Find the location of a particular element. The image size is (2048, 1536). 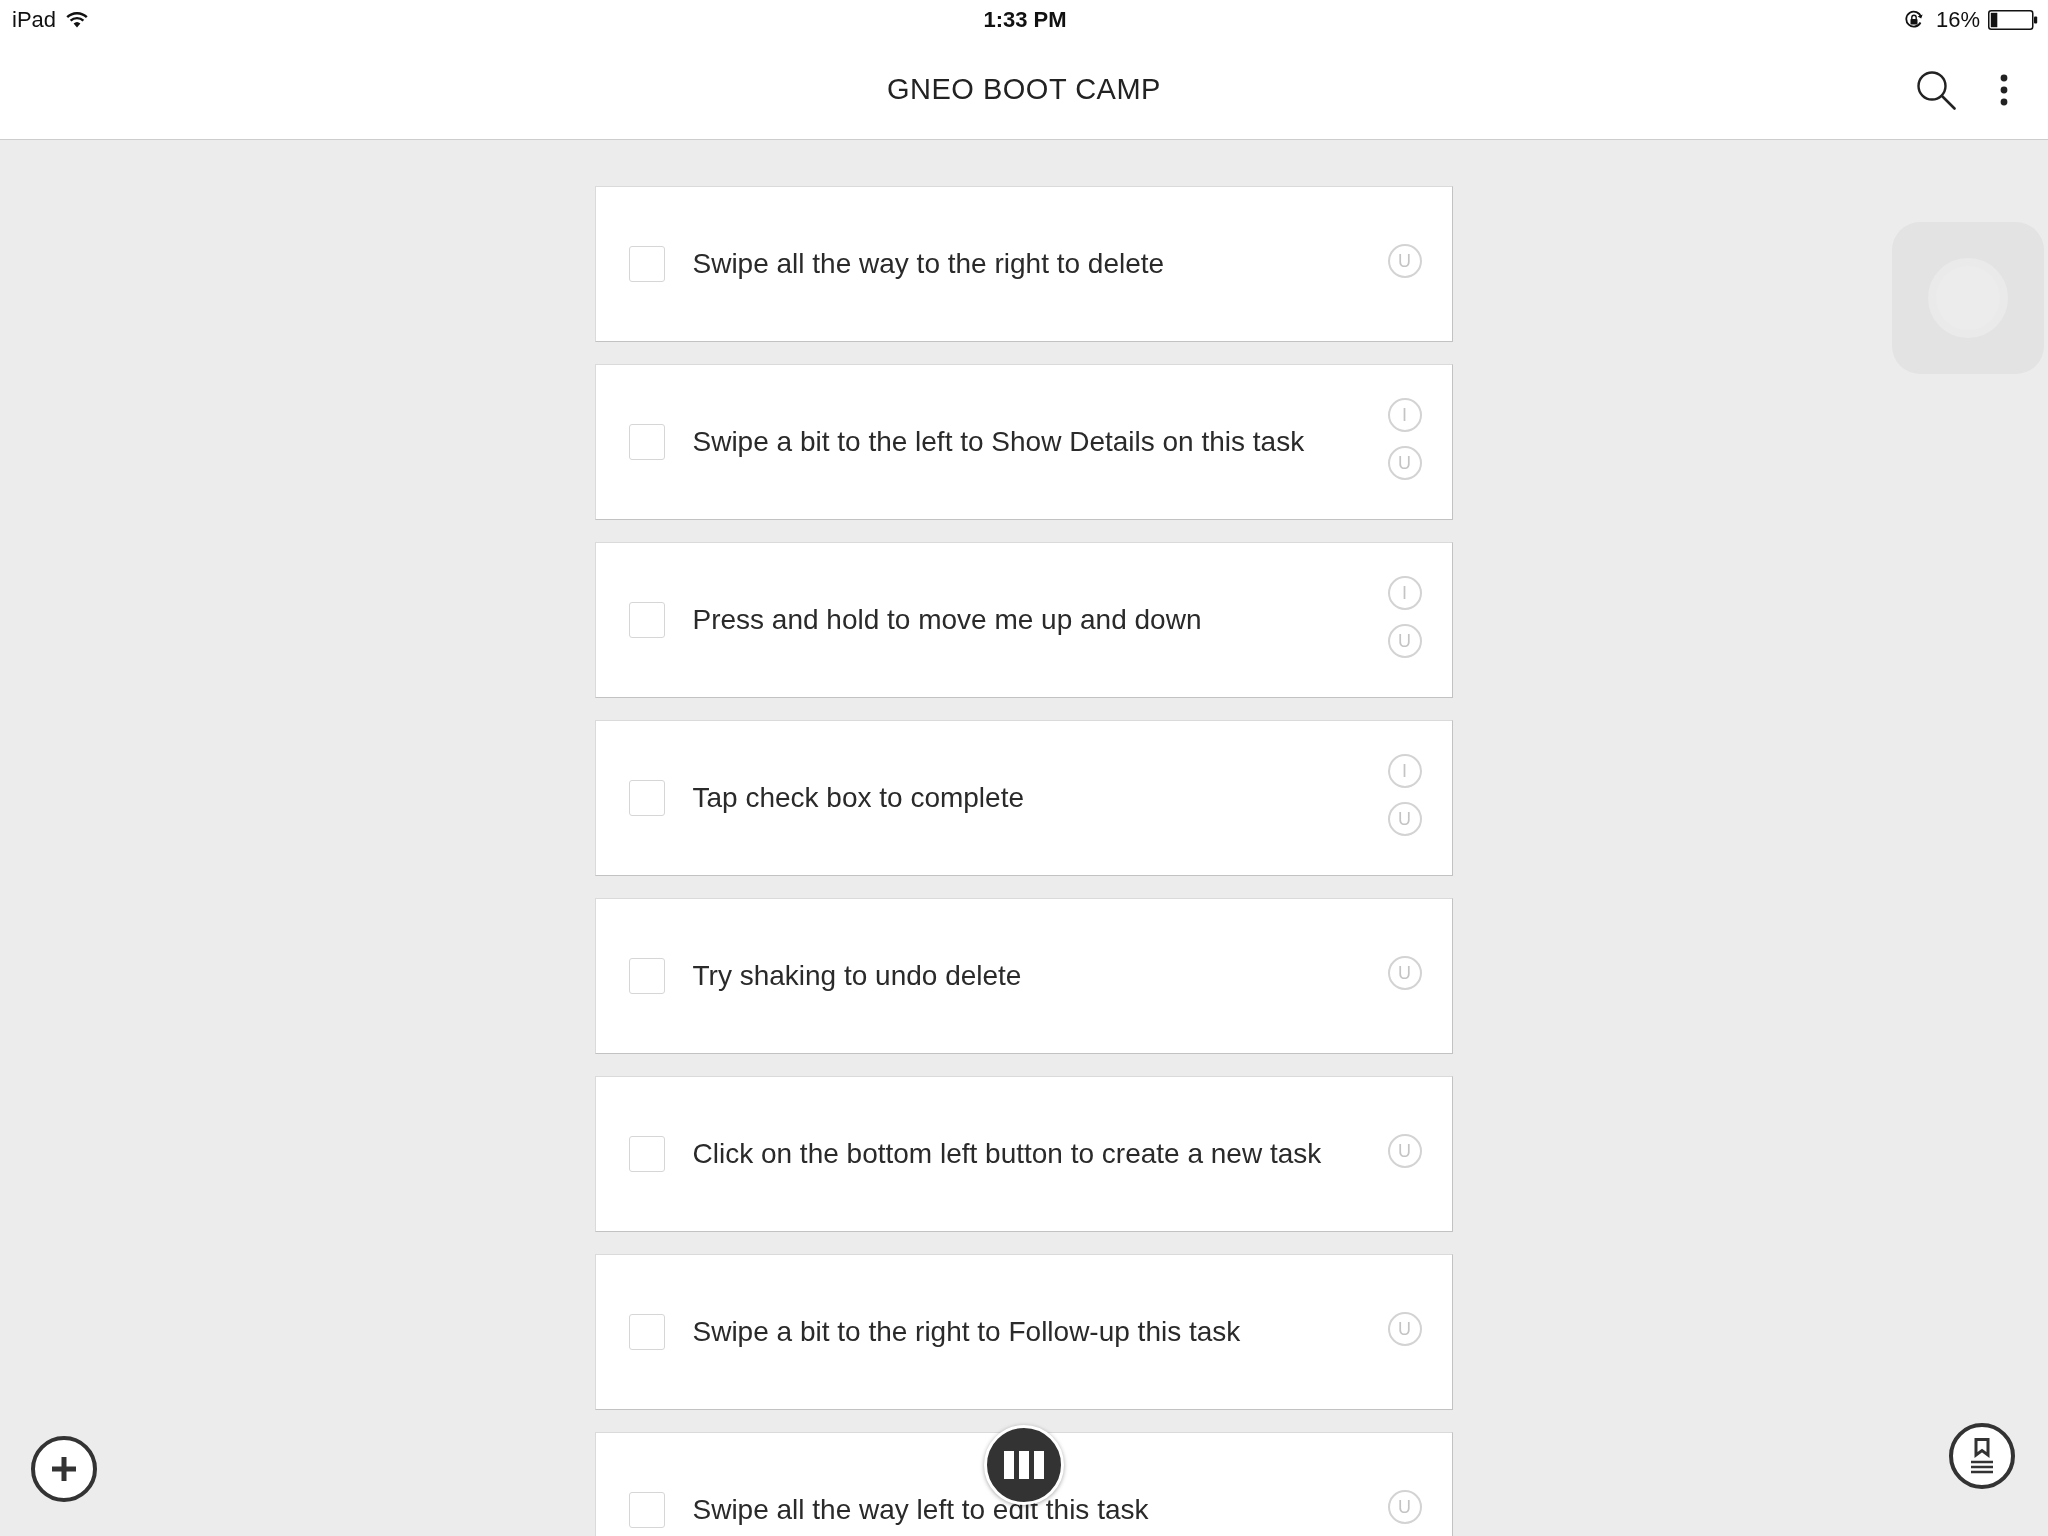

status-time: 1:33 PM is located at coordinates (1025, 20).